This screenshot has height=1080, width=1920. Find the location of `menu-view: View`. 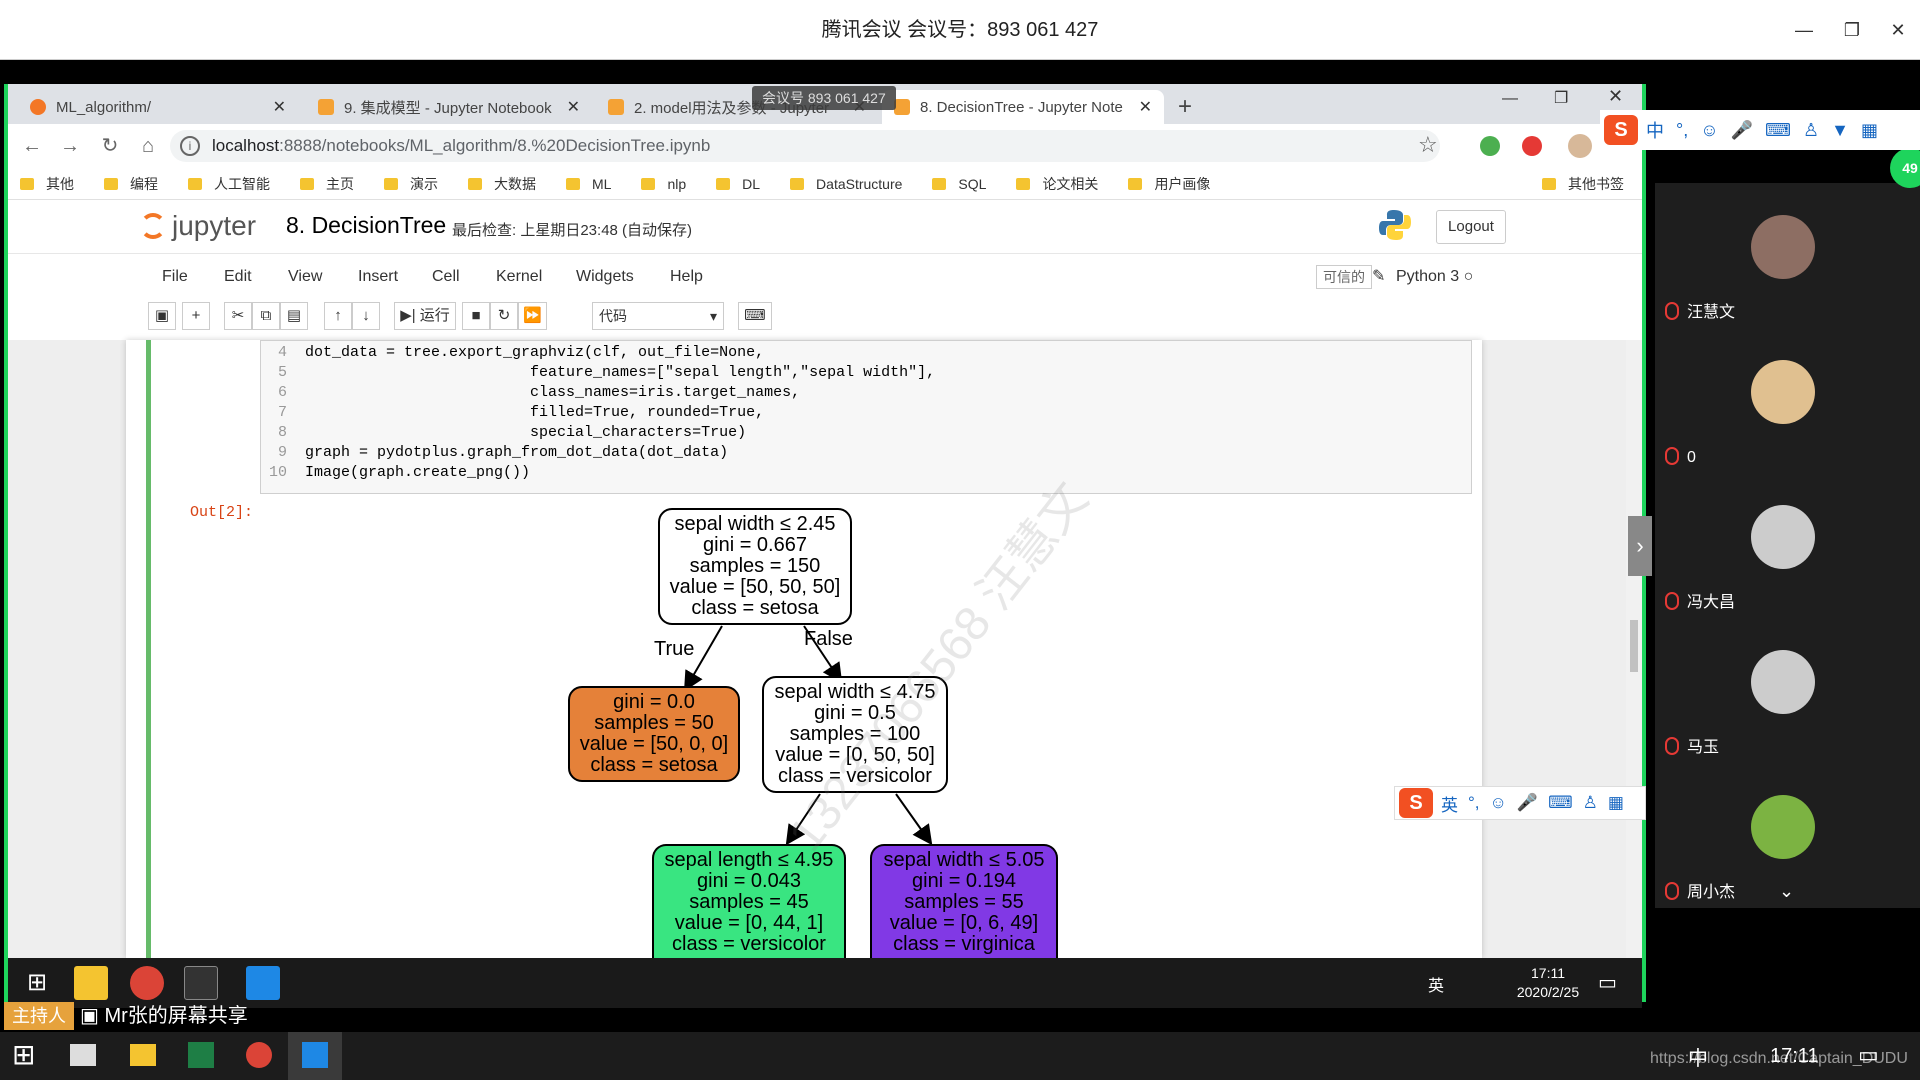

menu-view: View is located at coordinates (305, 277).